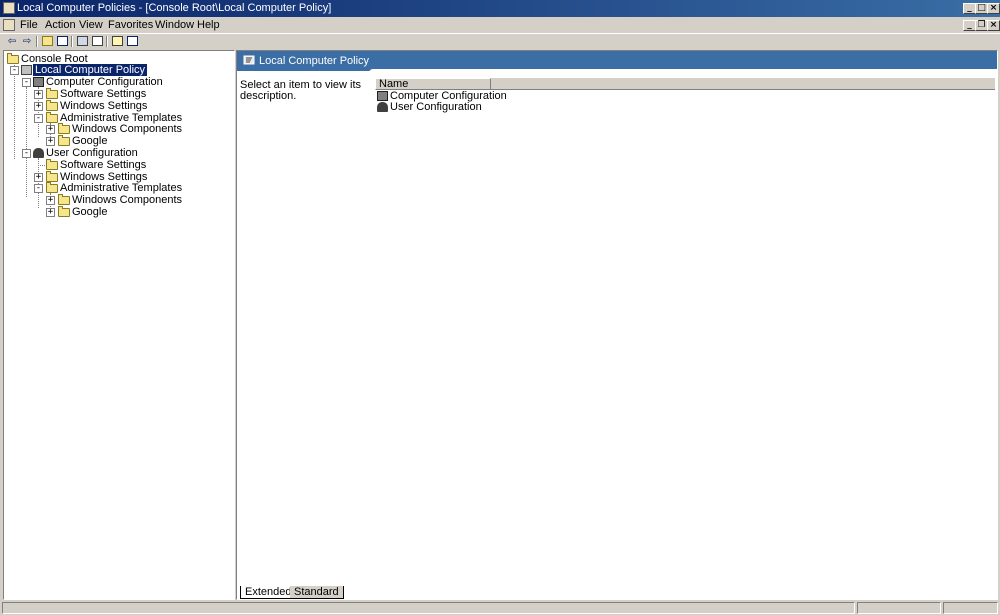  What do you see at coordinates (500, 40) in the screenshot?
I see `toolbar: ⇦ ⇨` at bounding box center [500, 40].